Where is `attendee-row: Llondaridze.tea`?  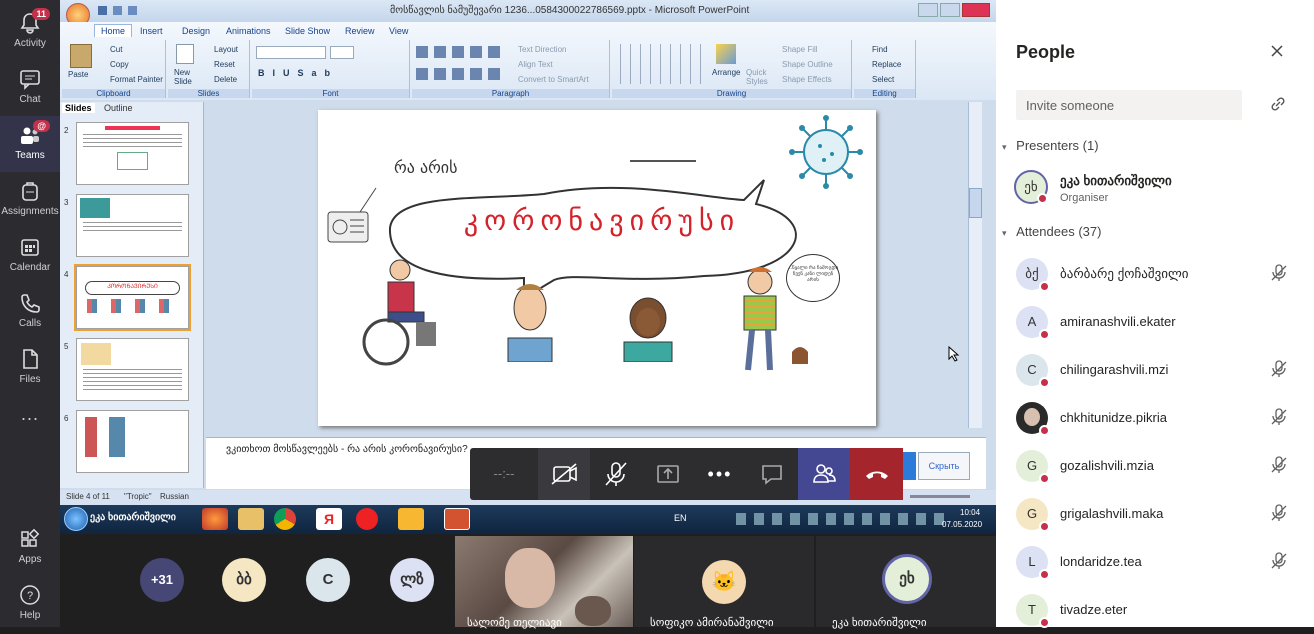 attendee-row: Llondaridze.tea is located at coordinates (1155, 562).